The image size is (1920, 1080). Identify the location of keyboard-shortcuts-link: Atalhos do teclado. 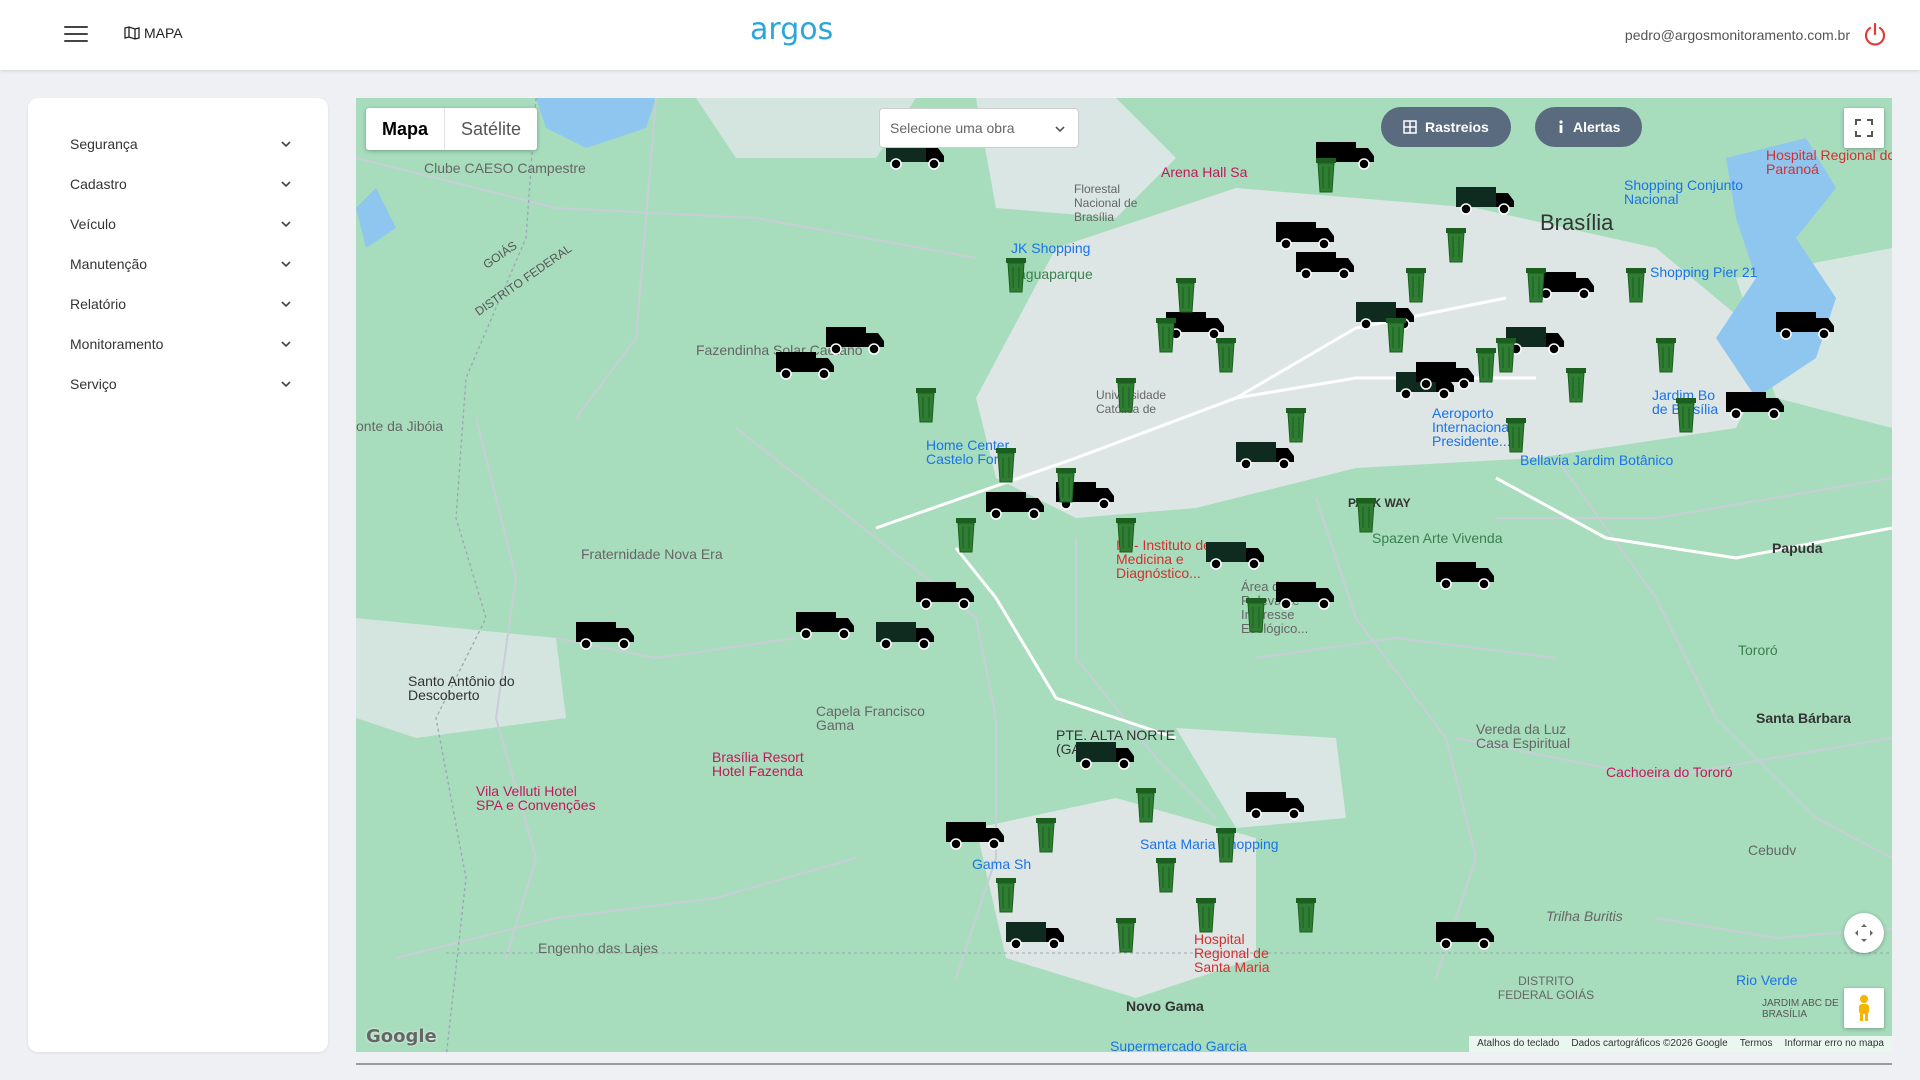
(1518, 1044).